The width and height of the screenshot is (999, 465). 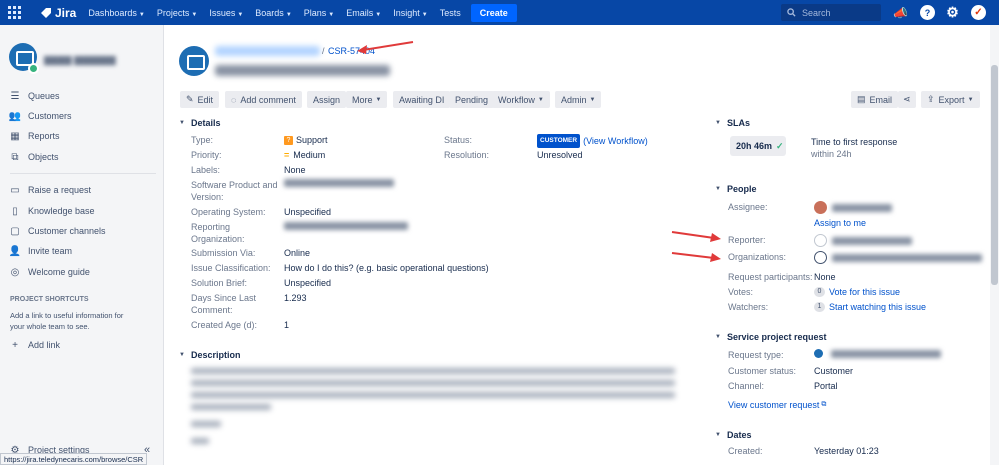 I want to click on sidebar-item-invite-team: 👤 Invite team, so click(x=40, y=251).